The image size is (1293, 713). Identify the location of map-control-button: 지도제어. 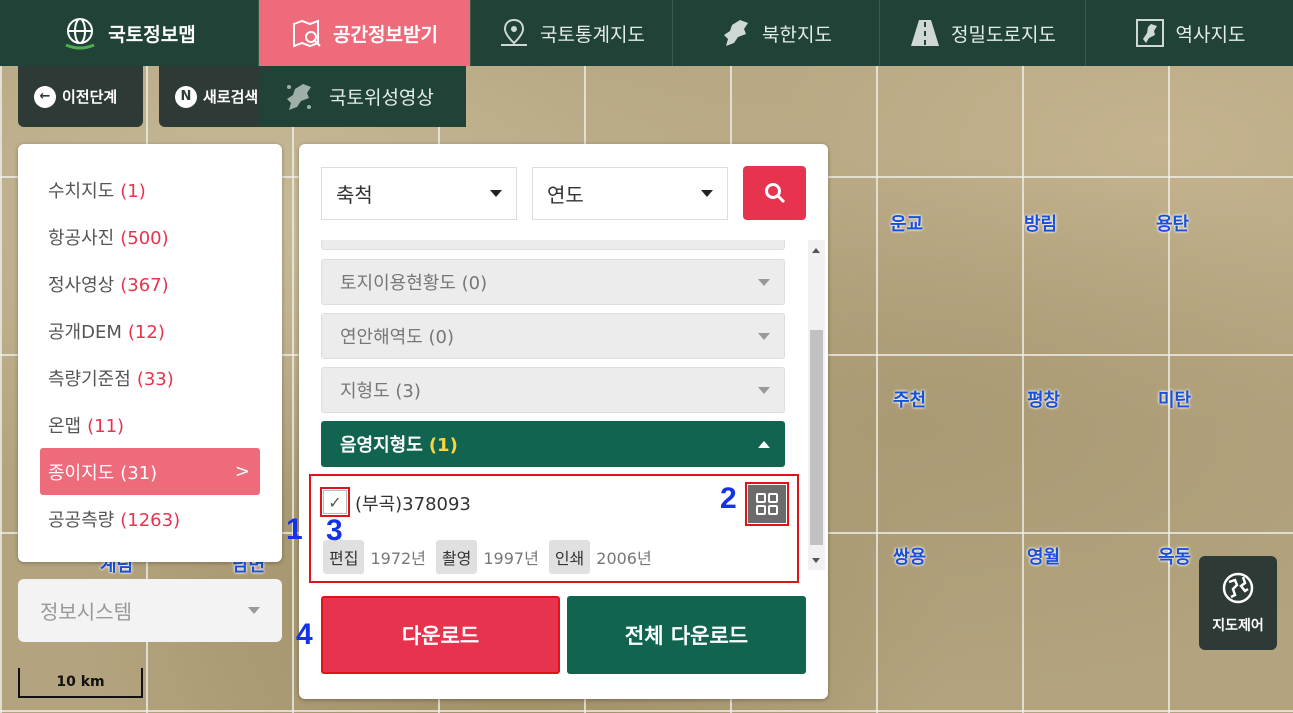
(1238, 603).